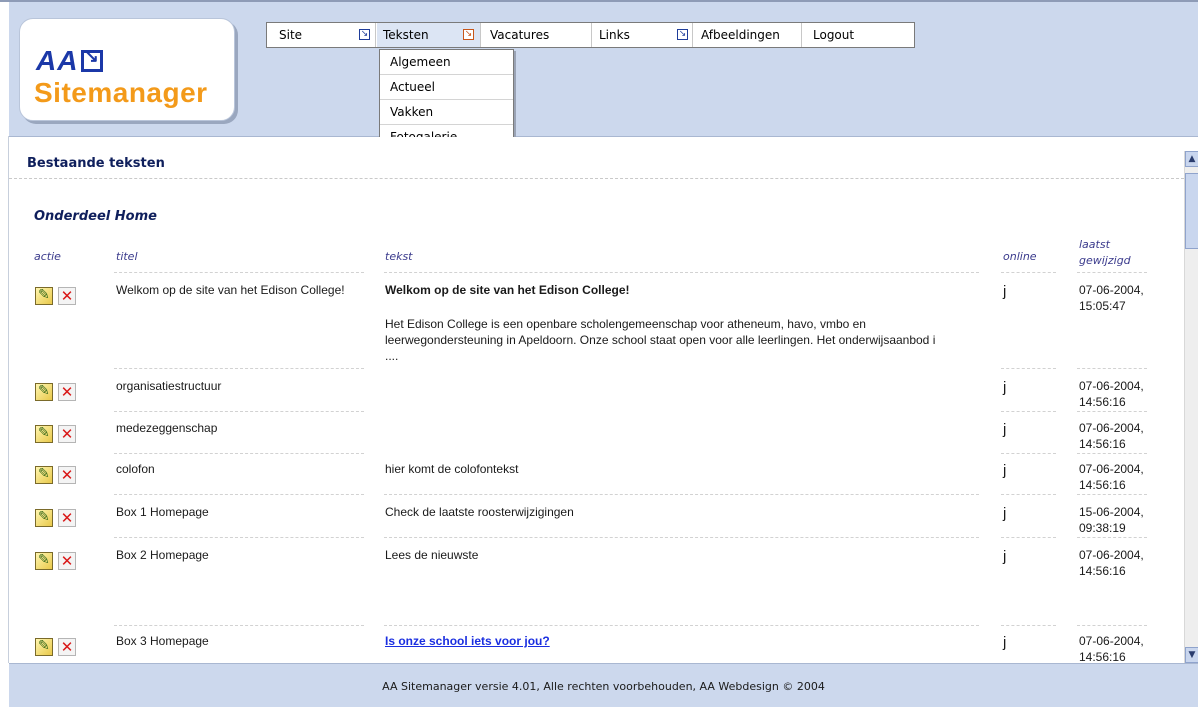 The image size is (1198, 707). What do you see at coordinates (446, 112) in the screenshot?
I see `dropdown-item-vakken: Vakken` at bounding box center [446, 112].